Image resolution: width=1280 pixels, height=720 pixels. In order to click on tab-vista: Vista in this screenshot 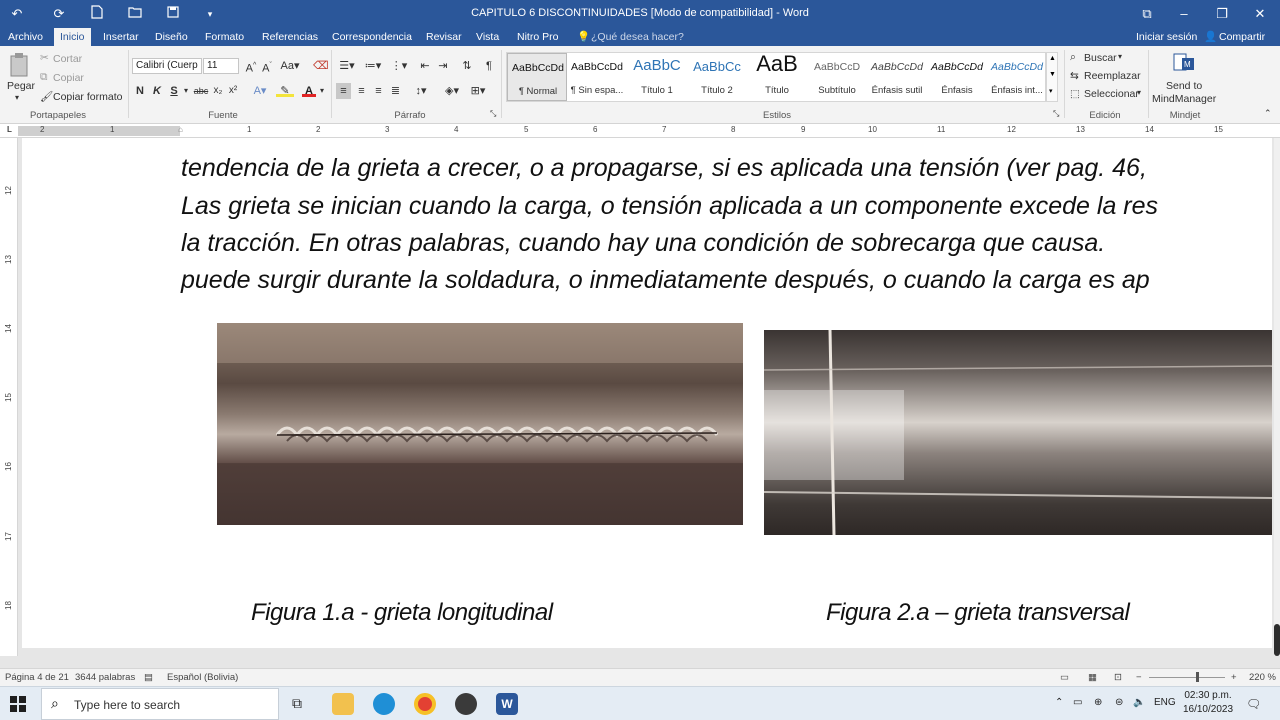, I will do `click(487, 37)`.